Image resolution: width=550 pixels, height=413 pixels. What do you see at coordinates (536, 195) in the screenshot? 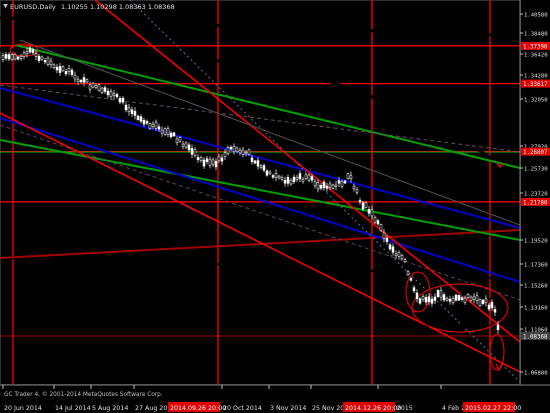
I see `price-tick-label: 1.23720` at bounding box center [536, 195].